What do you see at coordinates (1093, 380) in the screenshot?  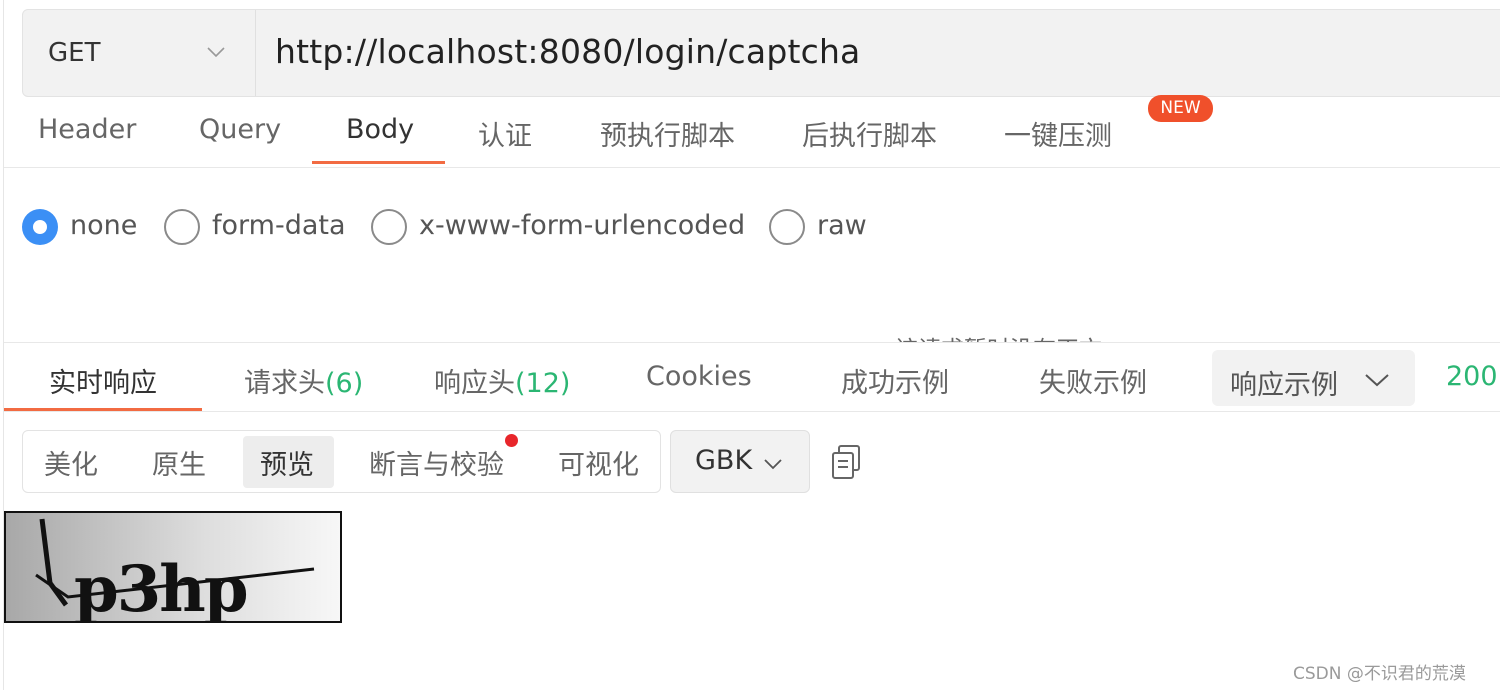 I see `tab-fail-example: 失败示例` at bounding box center [1093, 380].